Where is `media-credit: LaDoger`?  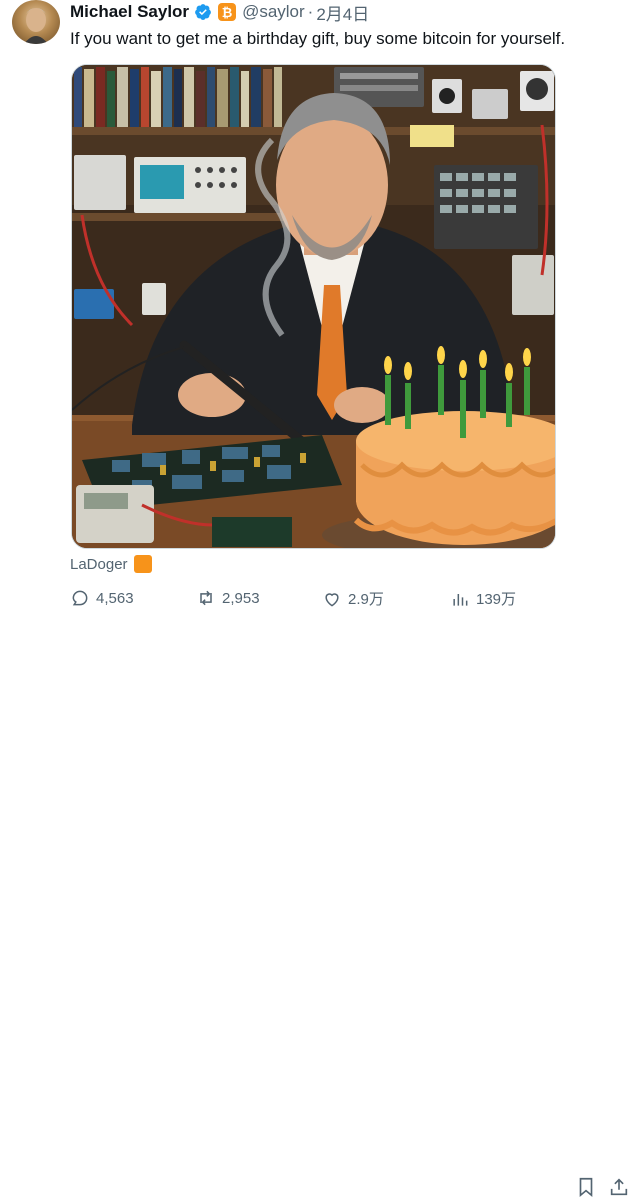
media-credit: LaDoger is located at coordinates (111, 564).